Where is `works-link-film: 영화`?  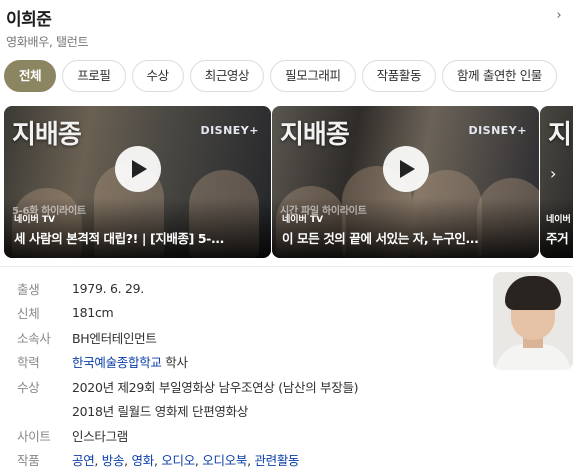
works-link-film: 영화 is located at coordinates (143, 460).